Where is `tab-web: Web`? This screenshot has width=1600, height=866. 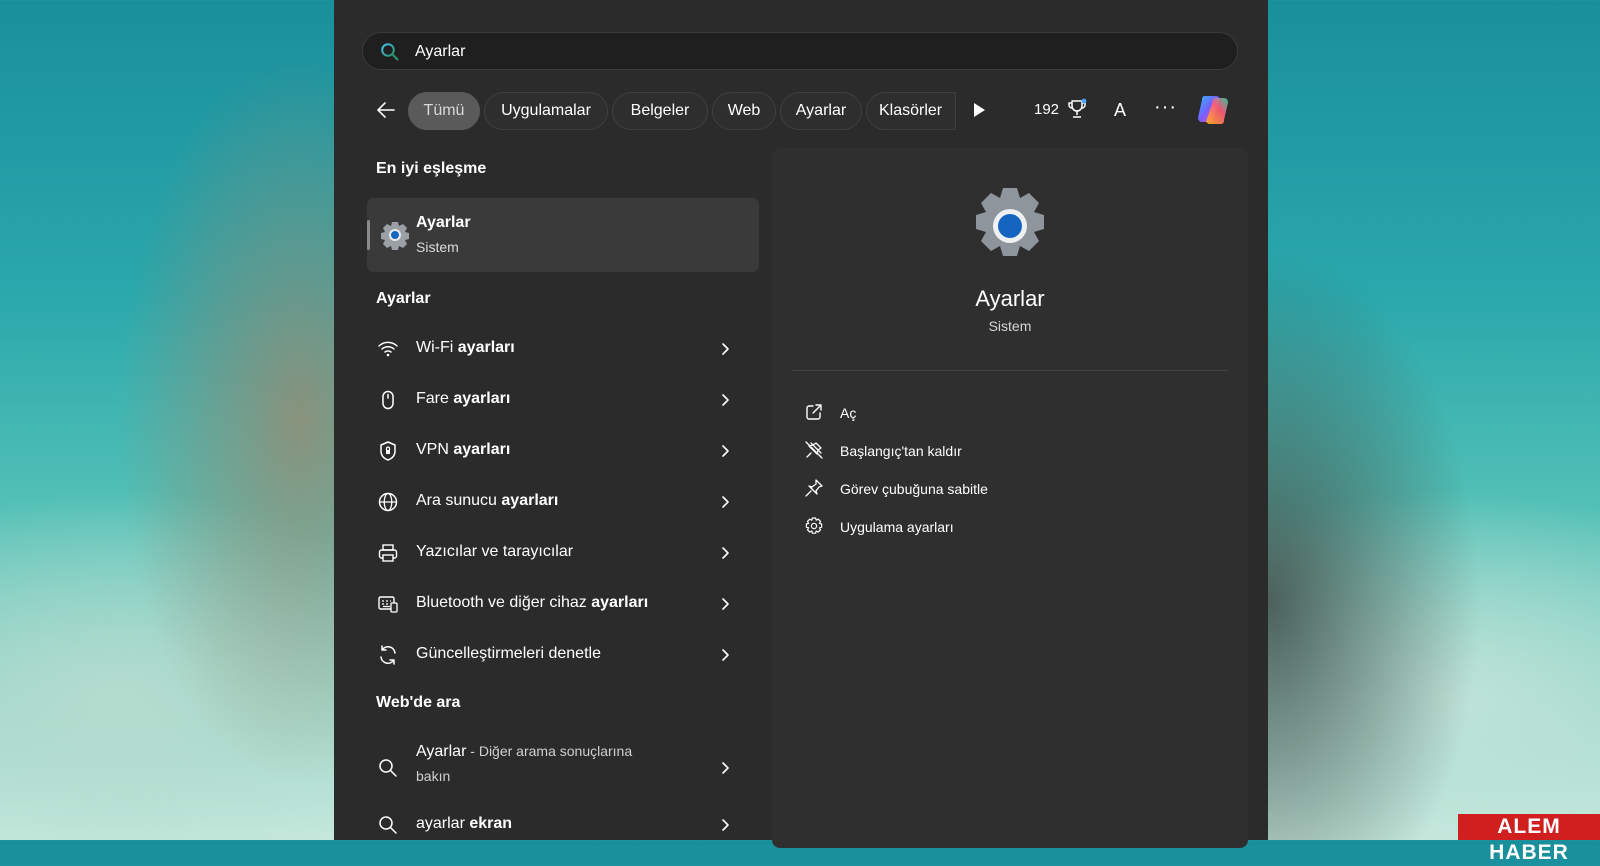 tab-web: Web is located at coordinates (744, 111).